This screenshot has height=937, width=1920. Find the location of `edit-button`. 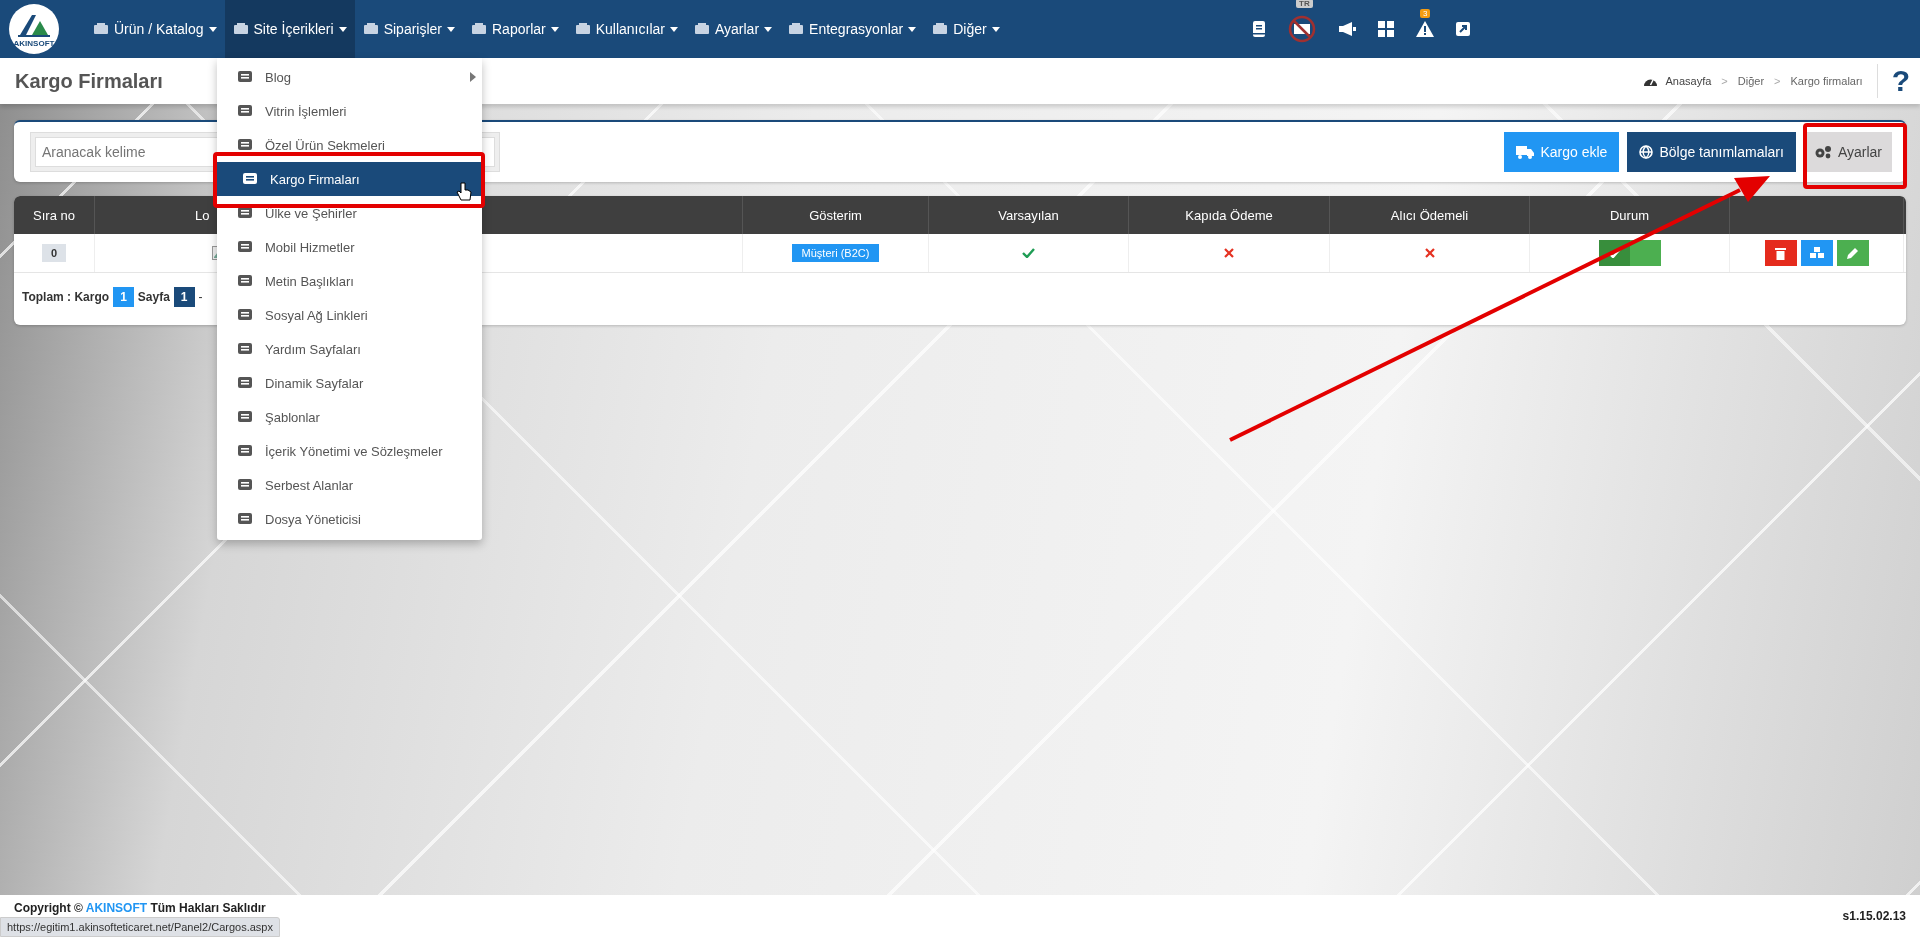

edit-button is located at coordinates (1852, 253).